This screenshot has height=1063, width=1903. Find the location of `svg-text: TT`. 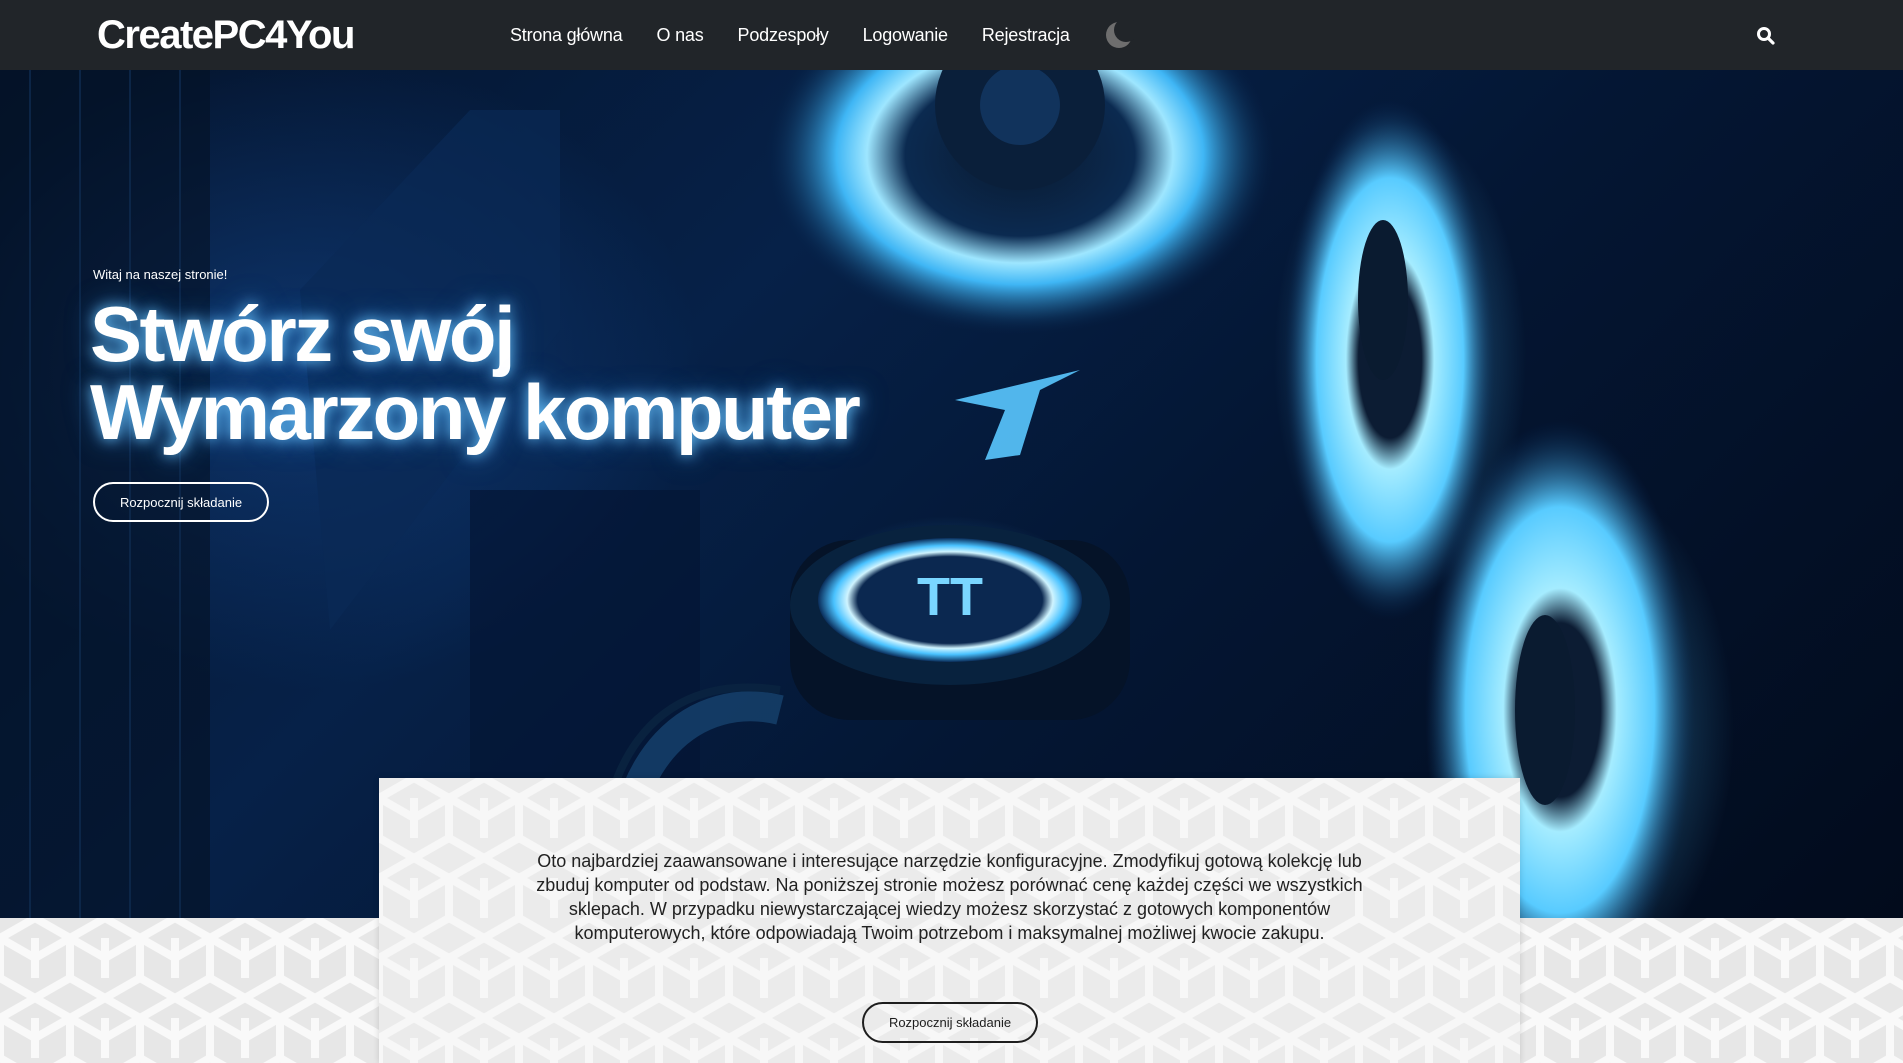

svg-text: TT is located at coordinates (950, 597).